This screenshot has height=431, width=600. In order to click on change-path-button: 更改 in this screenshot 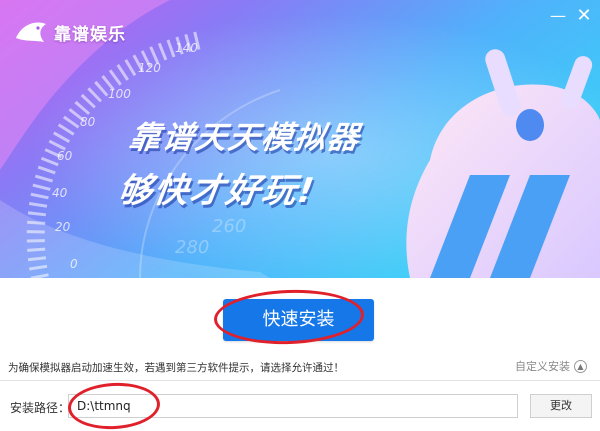, I will do `click(561, 406)`.